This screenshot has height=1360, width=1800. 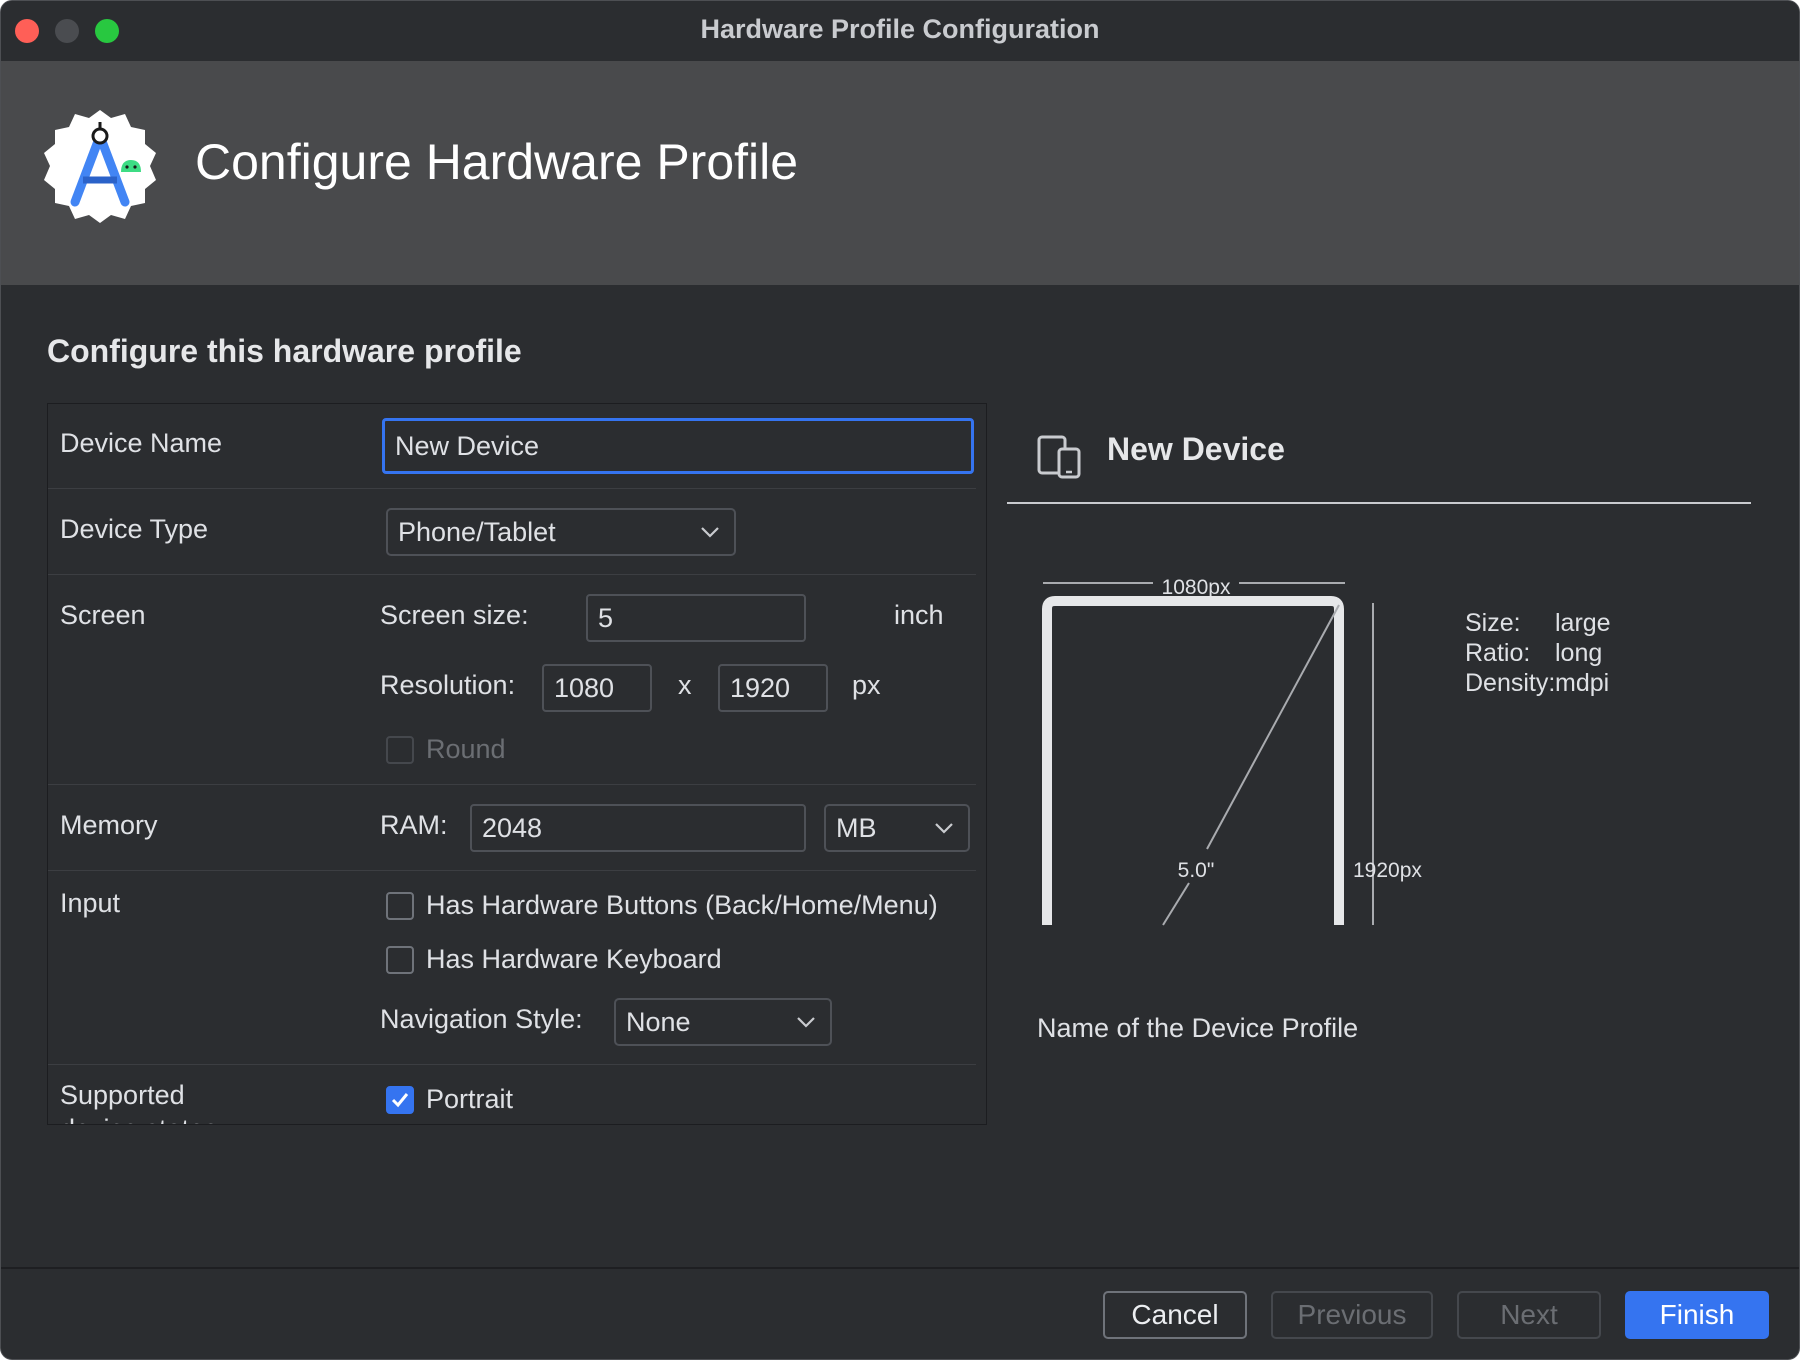 What do you see at coordinates (470, 1099) in the screenshot?
I see `portrait-label: Portrait` at bounding box center [470, 1099].